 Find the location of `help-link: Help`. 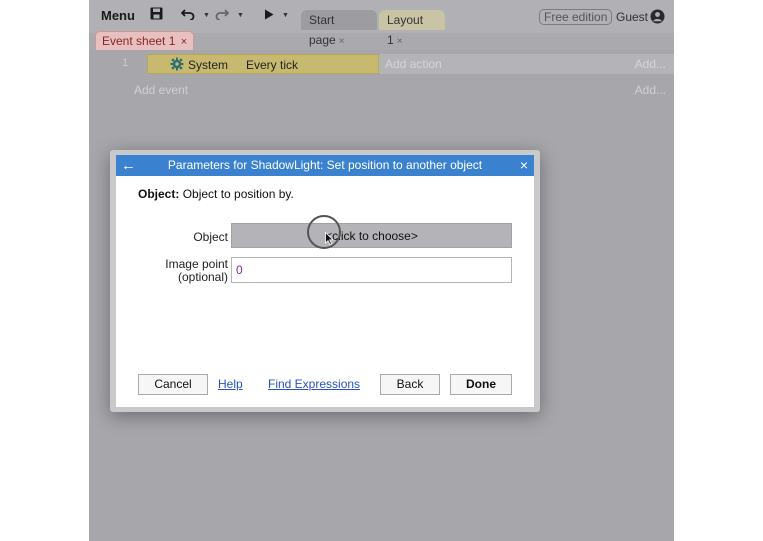

help-link: Help is located at coordinates (230, 384).